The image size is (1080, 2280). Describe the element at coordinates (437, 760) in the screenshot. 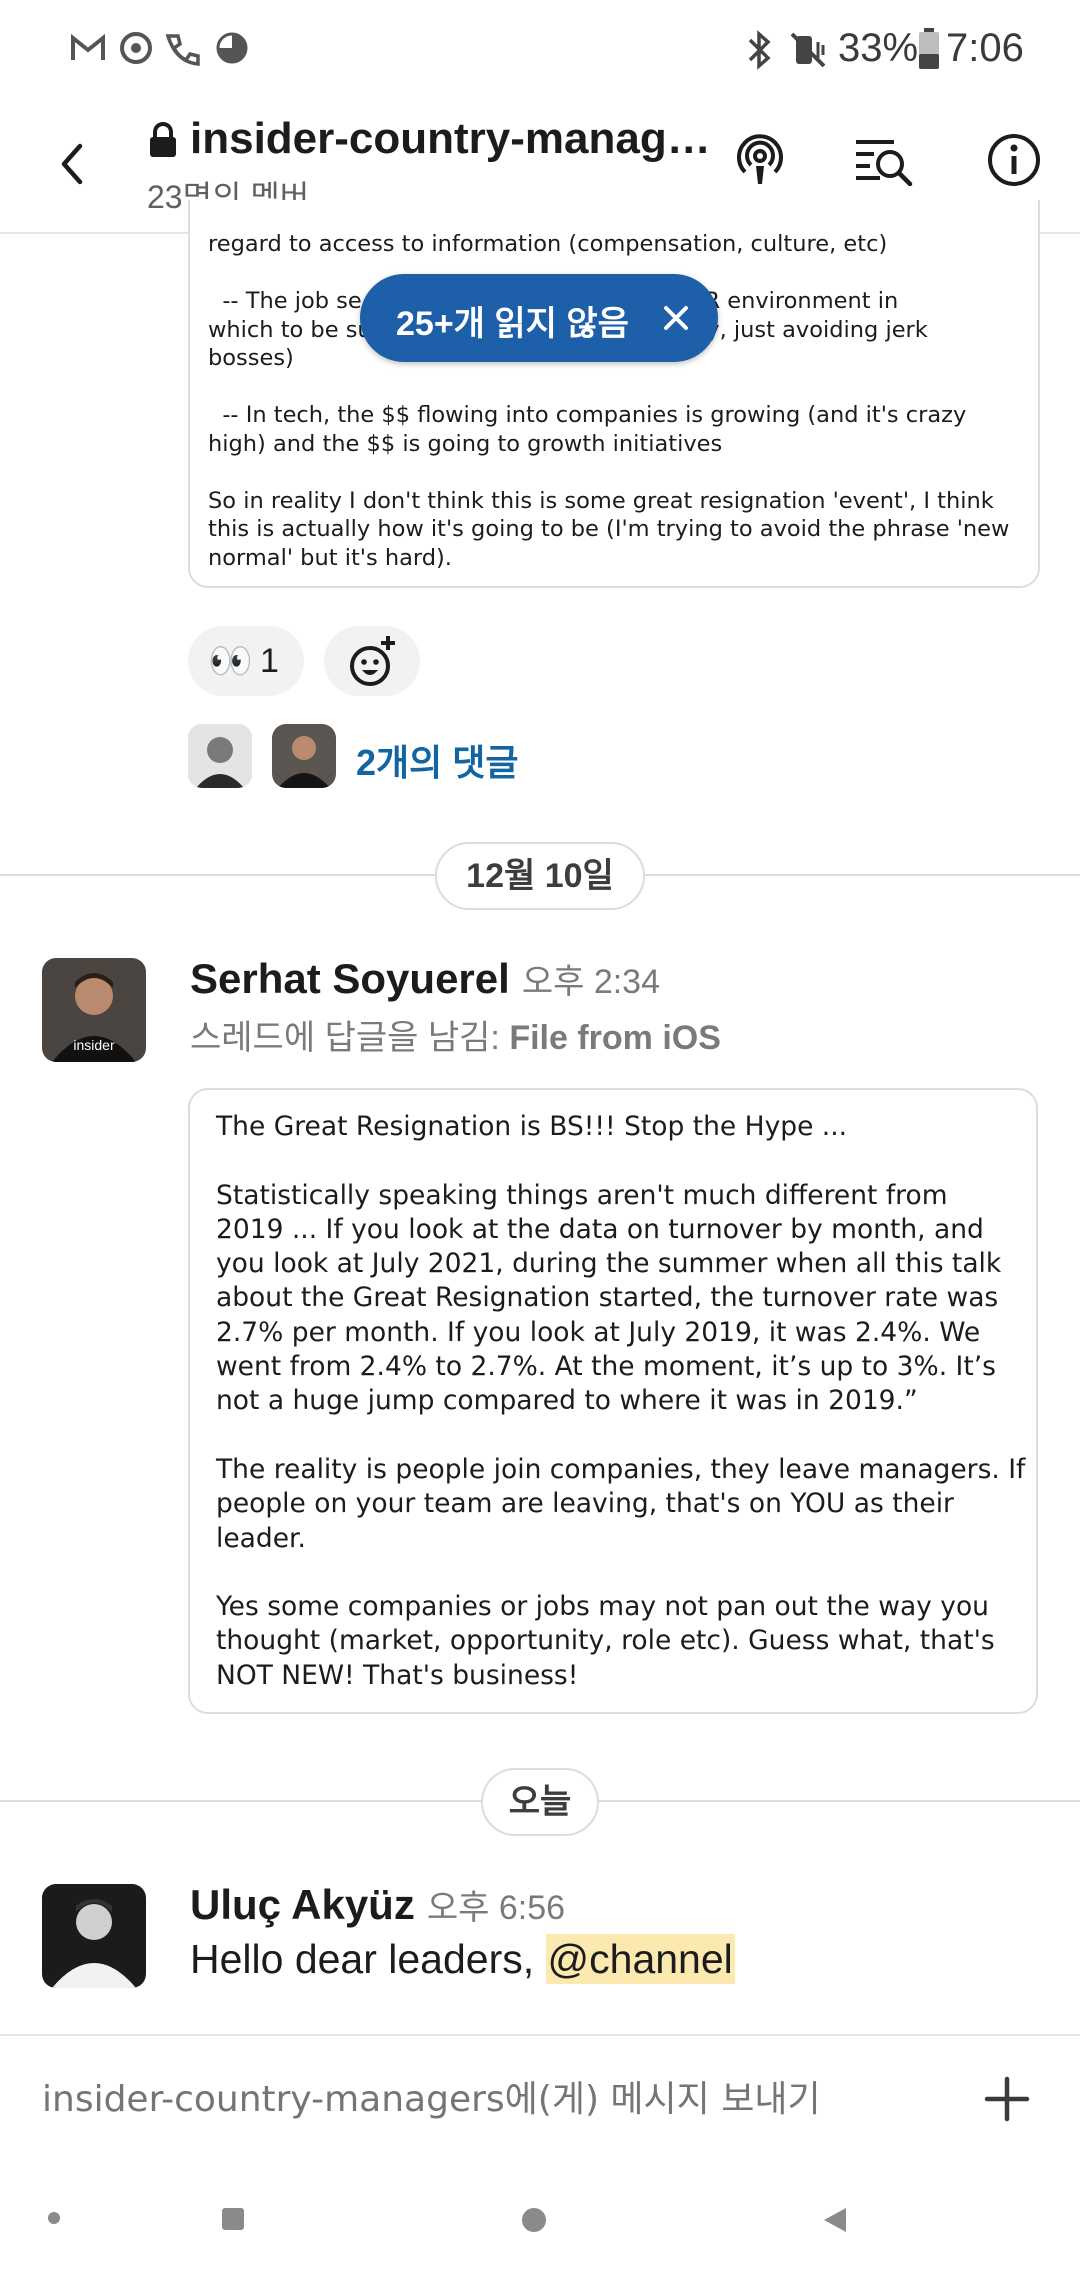

I see `thread-reply-link: 2개의 댓글` at that location.